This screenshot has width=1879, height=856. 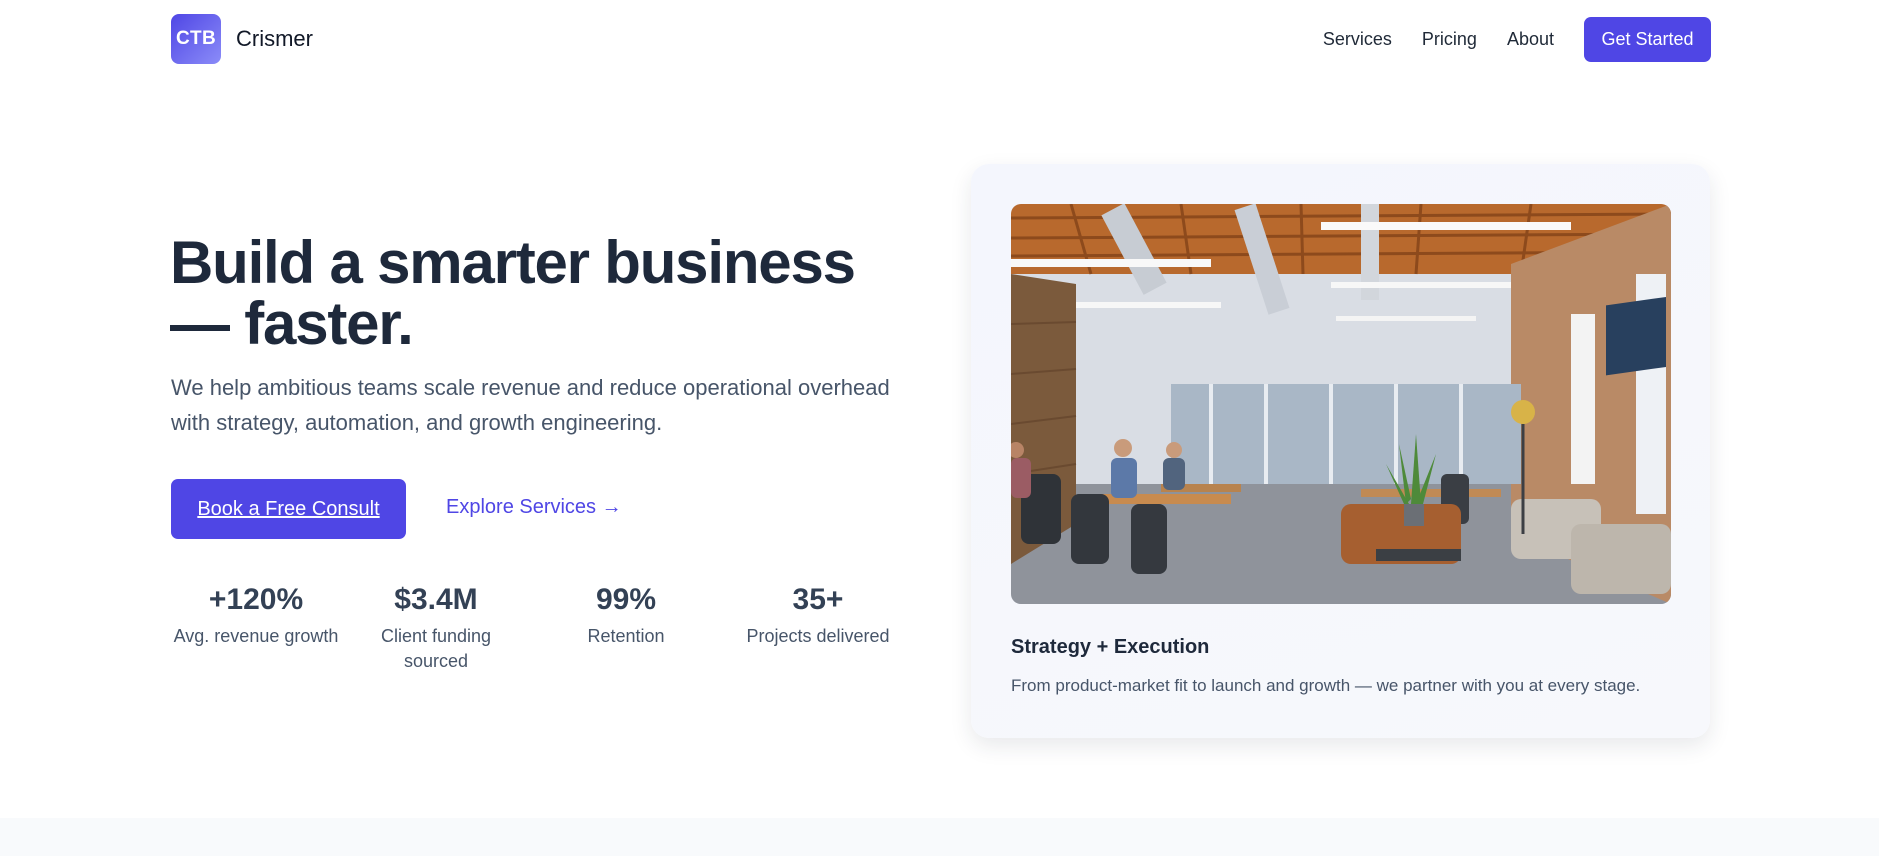 What do you see at coordinates (626, 599) in the screenshot?
I see `stat-value: 99%` at bounding box center [626, 599].